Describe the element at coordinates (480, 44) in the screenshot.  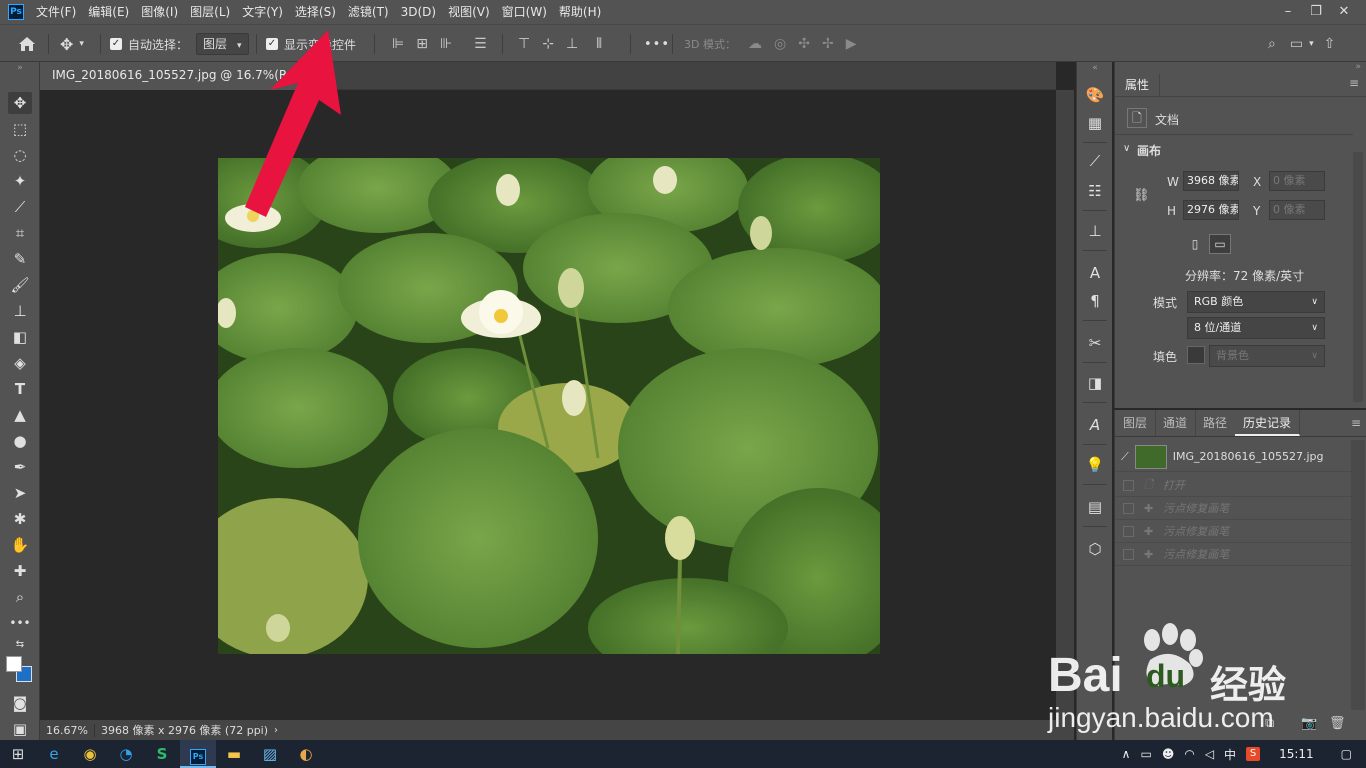
I see `distribute-vertical-icon: ☰` at that location.